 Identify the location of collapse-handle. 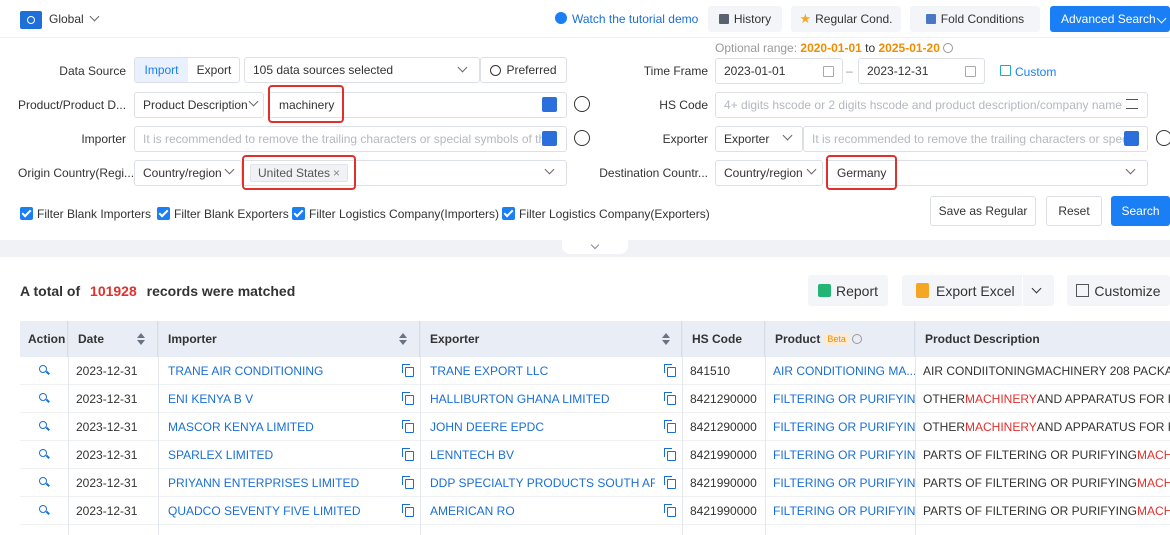
(595, 247).